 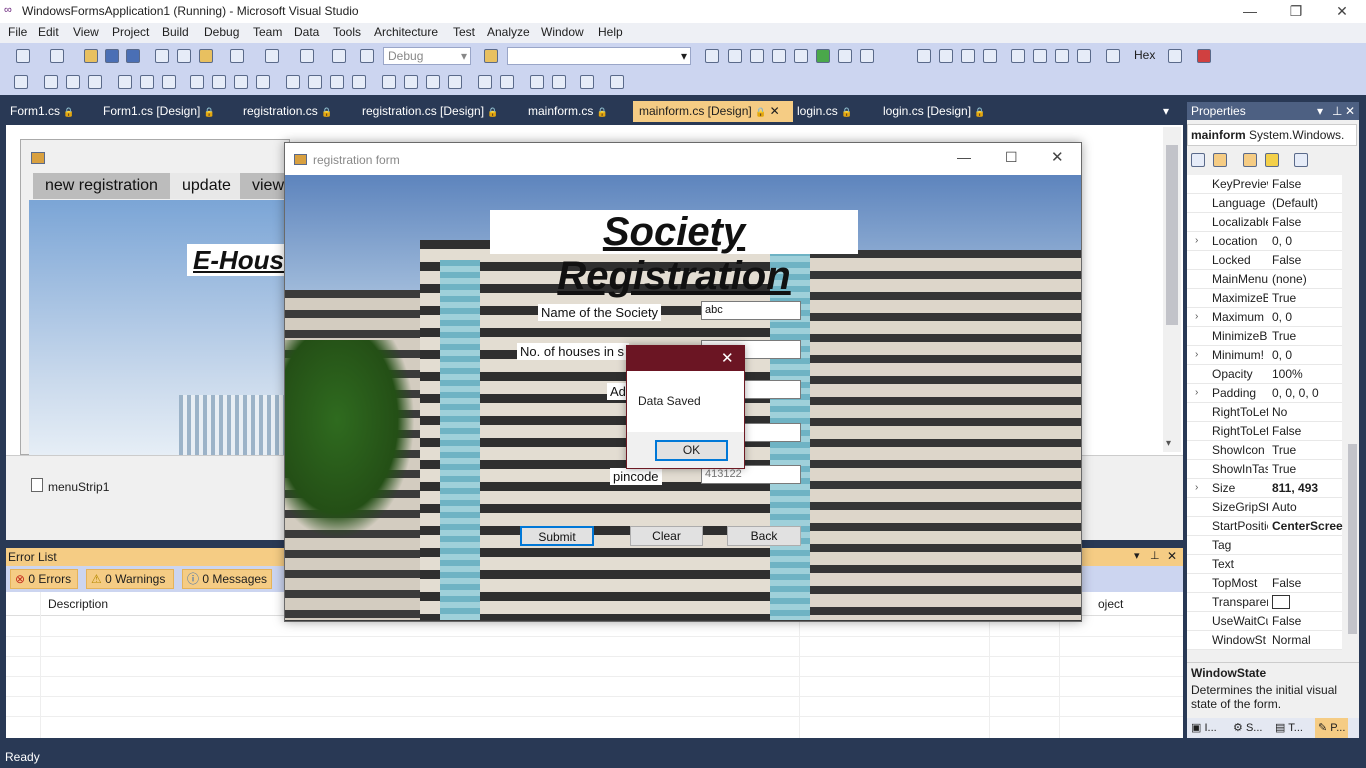 I want to click on property-row: MinimizeB True, so click(x=1264, y=336).